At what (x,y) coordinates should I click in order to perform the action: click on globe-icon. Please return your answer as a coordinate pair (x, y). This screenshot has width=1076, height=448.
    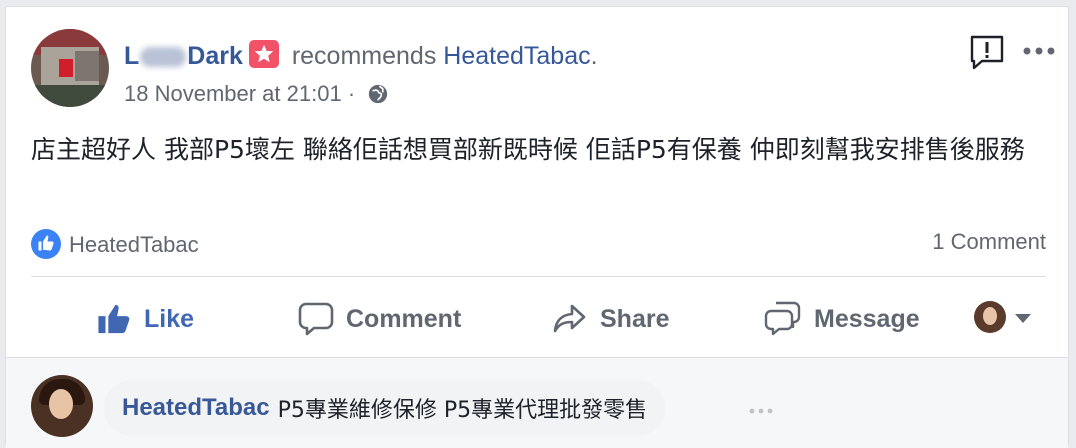
    Looking at the image, I should click on (378, 97).